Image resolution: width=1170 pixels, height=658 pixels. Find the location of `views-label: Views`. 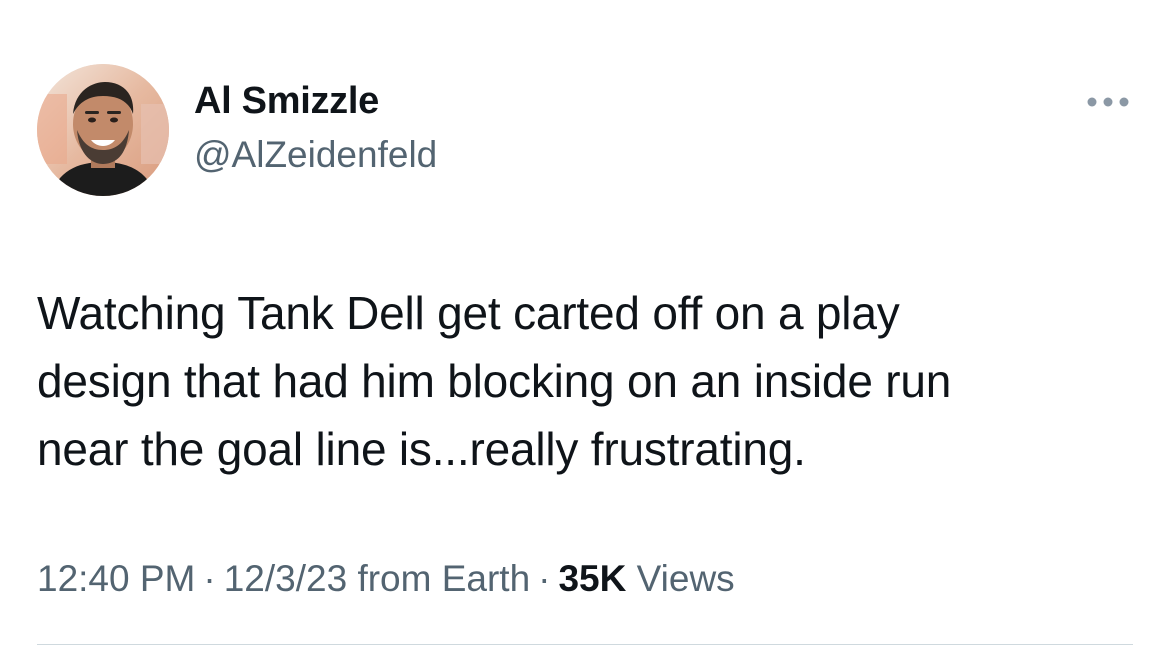

views-label: Views is located at coordinates (685, 578).